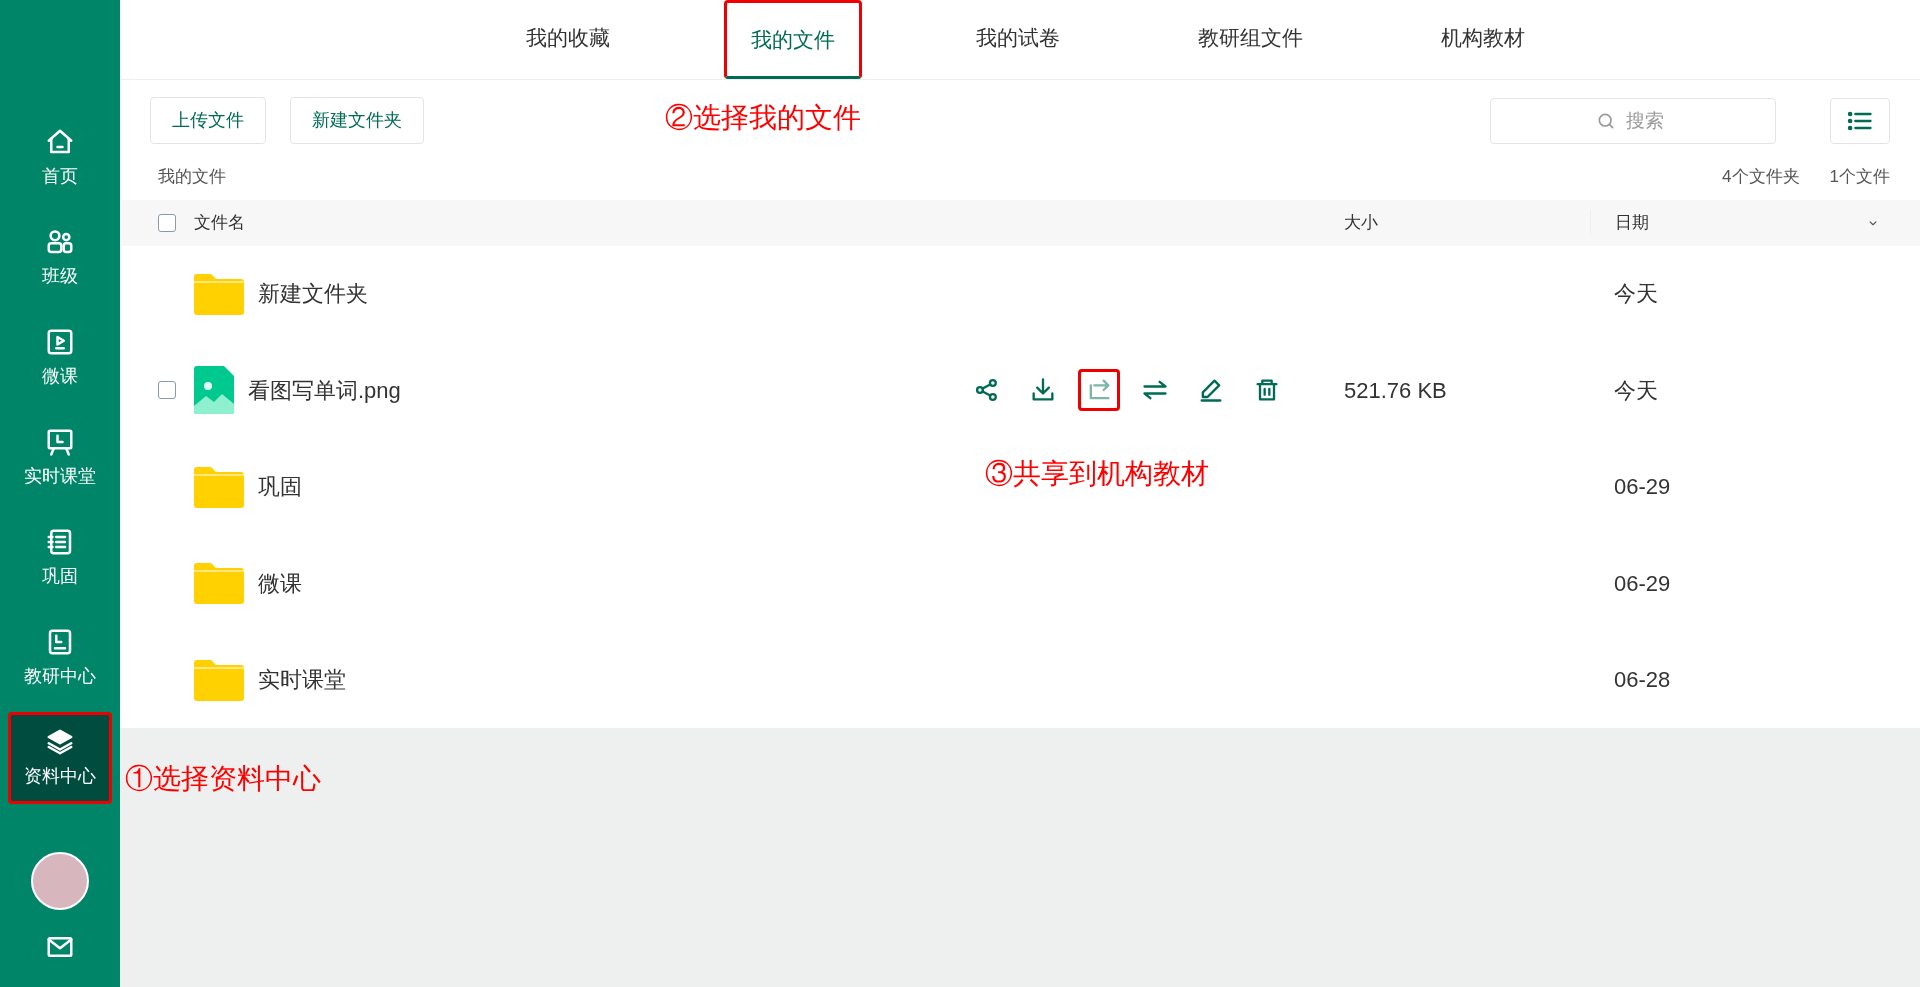 This screenshot has height=987, width=1920. I want to click on list-view-button, so click(1860, 120).